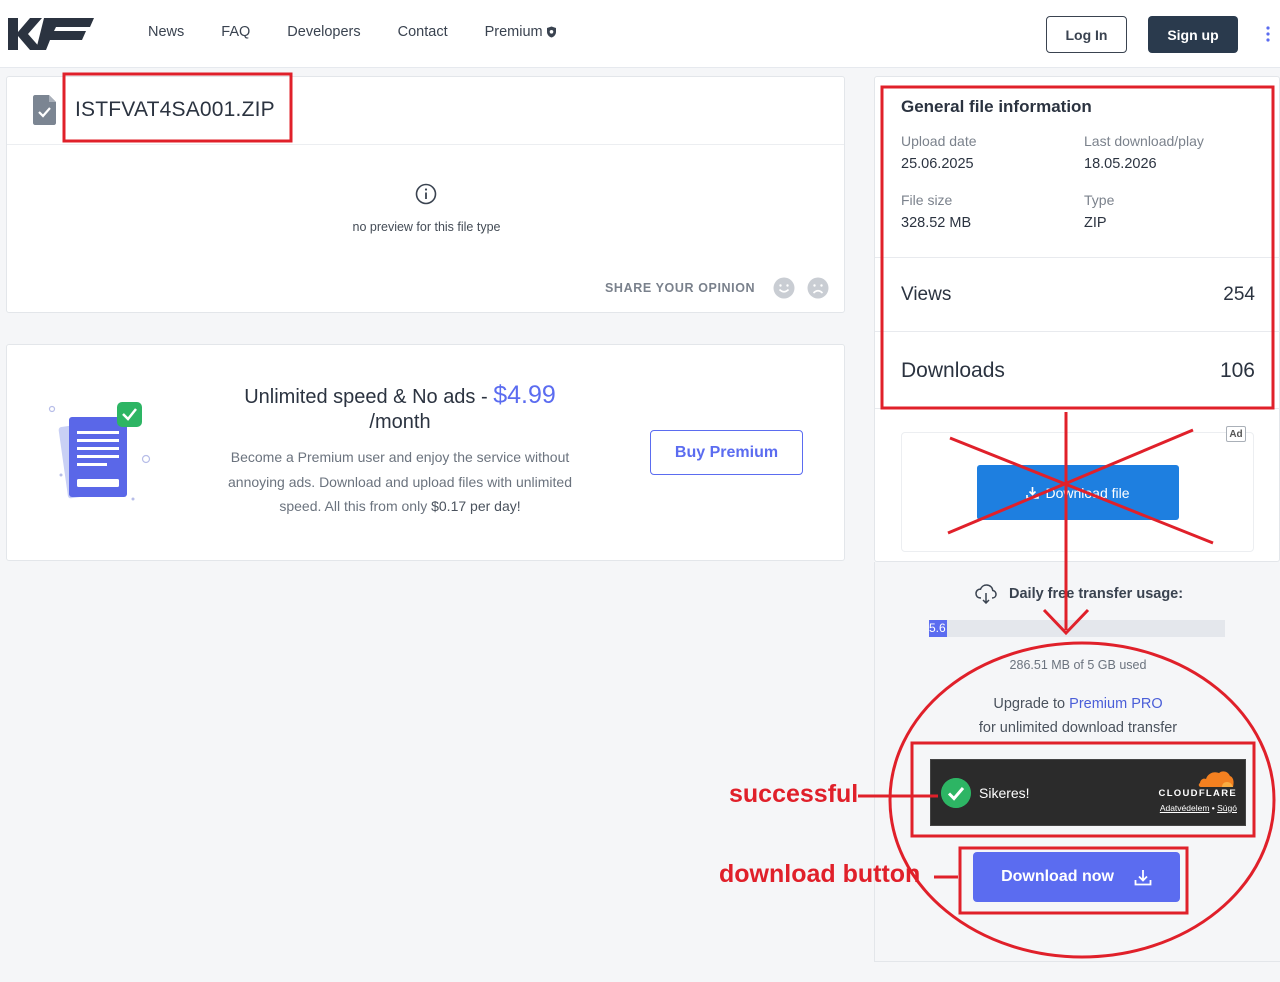 The width and height of the screenshot is (1280, 982). Describe the element at coordinates (1227, 808) in the screenshot. I see `help-link: Súgó` at that location.